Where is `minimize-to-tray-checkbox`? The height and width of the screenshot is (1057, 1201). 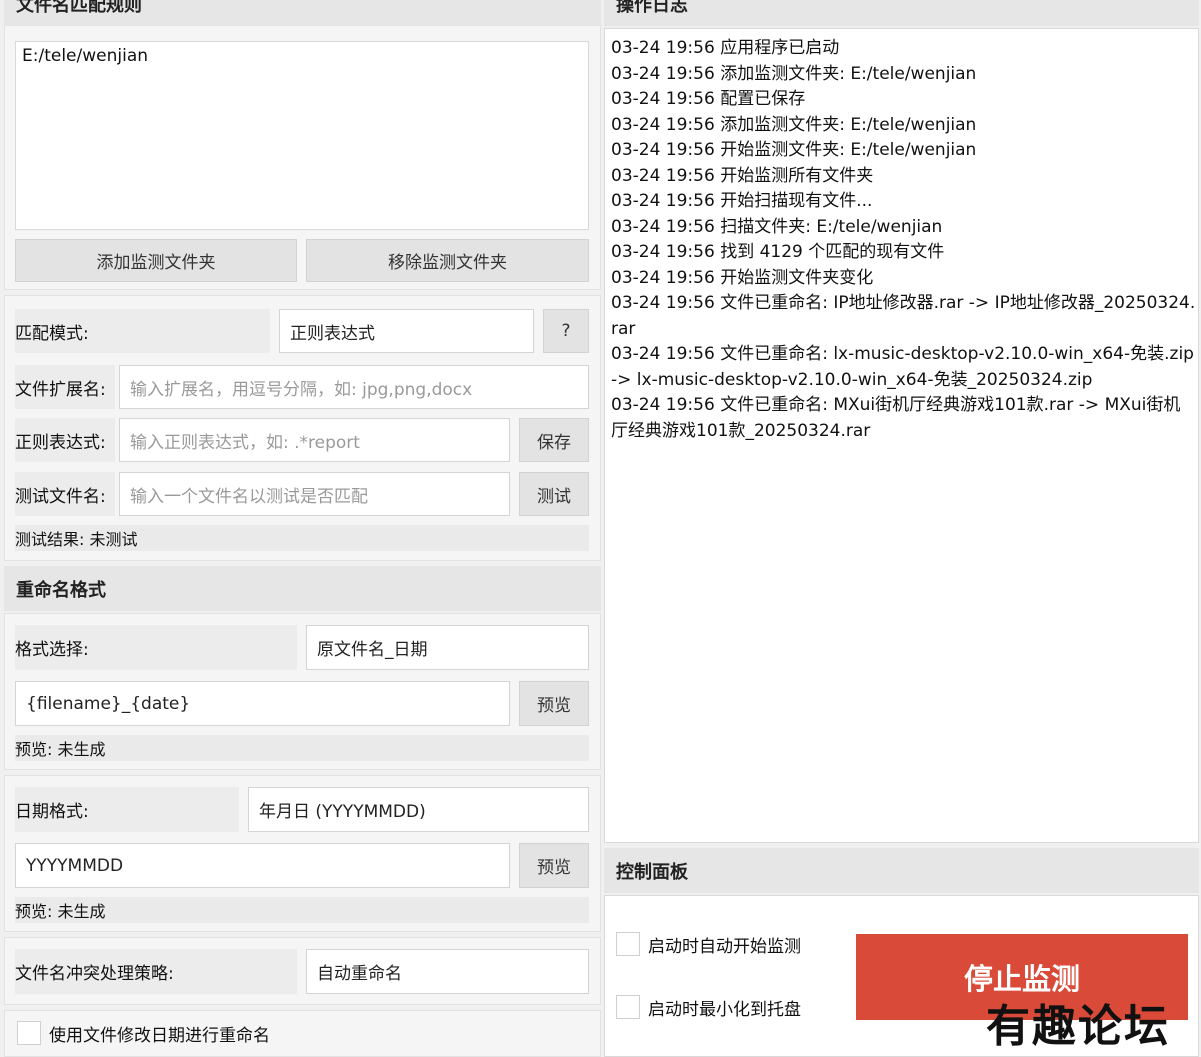
minimize-to-tray-checkbox is located at coordinates (628, 1007).